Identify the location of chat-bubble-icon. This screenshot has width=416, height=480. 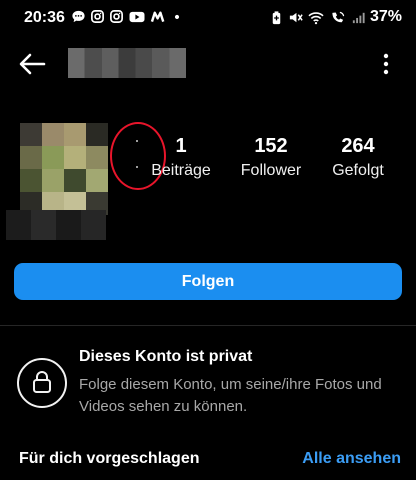
(78, 16).